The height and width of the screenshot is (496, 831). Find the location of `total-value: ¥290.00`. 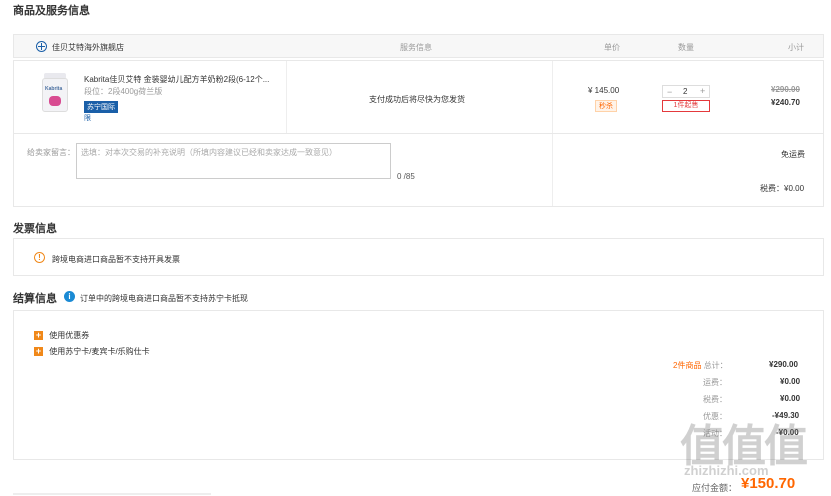

total-value: ¥290.00 is located at coordinates (783, 364).